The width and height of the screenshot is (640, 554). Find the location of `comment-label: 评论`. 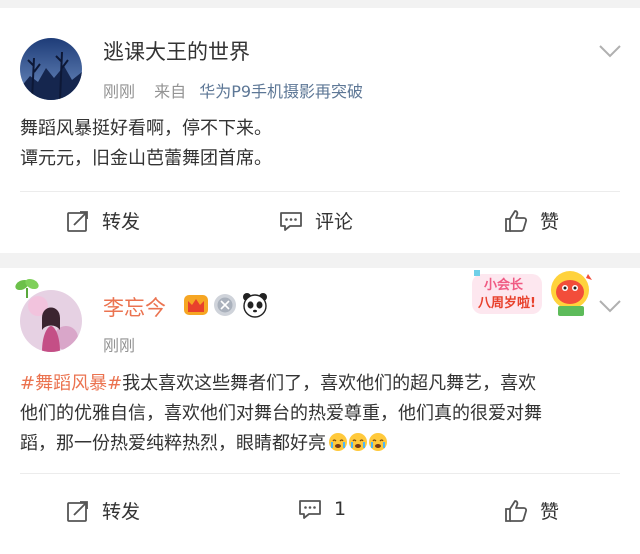

comment-label: 评论 is located at coordinates (334, 222).